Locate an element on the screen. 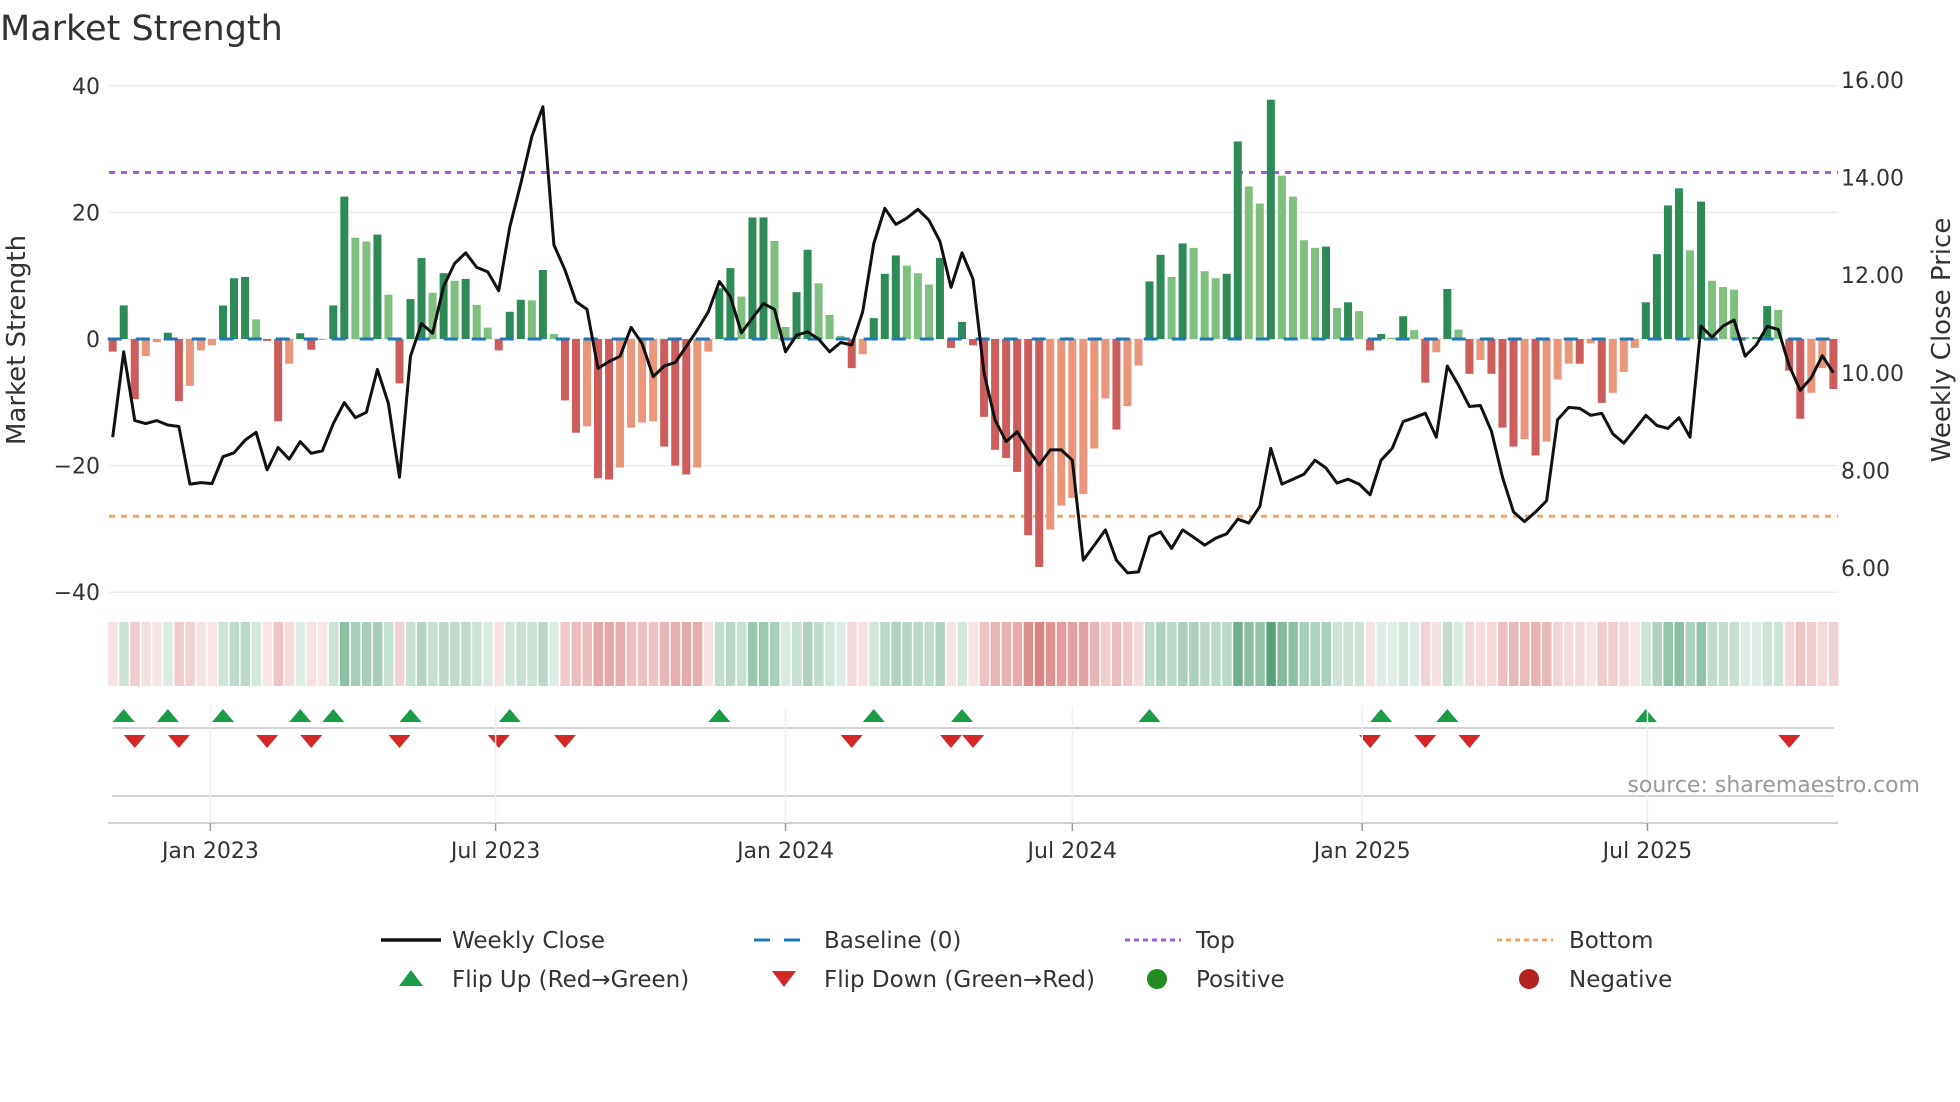 The image size is (1960, 1102). y-tick-label: −40 is located at coordinates (77, 593).